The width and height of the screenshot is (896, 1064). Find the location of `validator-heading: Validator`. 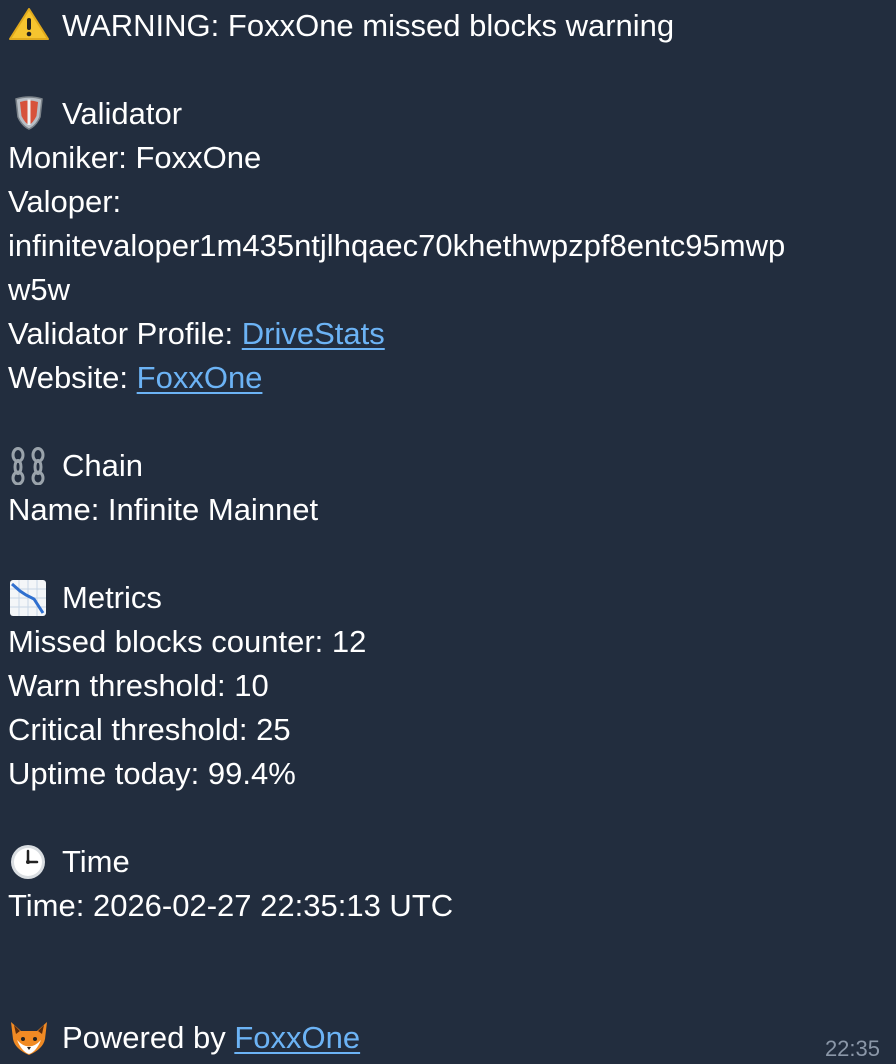

validator-heading: Validator is located at coordinates (95, 114).